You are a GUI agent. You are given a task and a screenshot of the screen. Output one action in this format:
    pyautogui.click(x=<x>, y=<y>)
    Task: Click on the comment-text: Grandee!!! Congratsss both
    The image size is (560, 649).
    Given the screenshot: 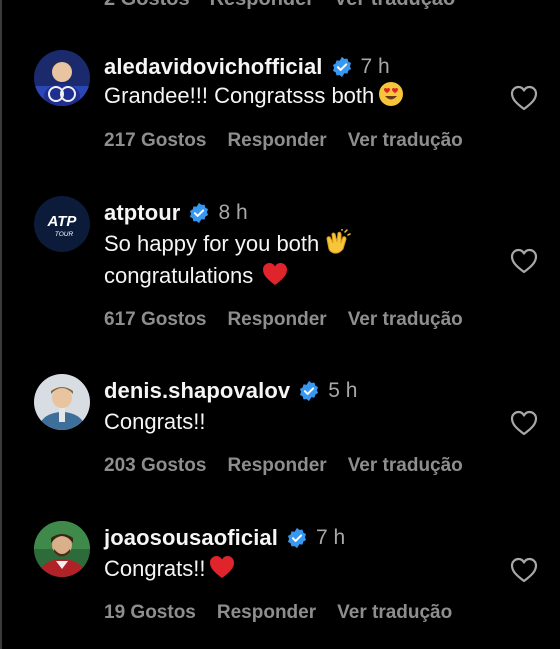 What is the action you would take?
    pyautogui.click(x=254, y=98)
    